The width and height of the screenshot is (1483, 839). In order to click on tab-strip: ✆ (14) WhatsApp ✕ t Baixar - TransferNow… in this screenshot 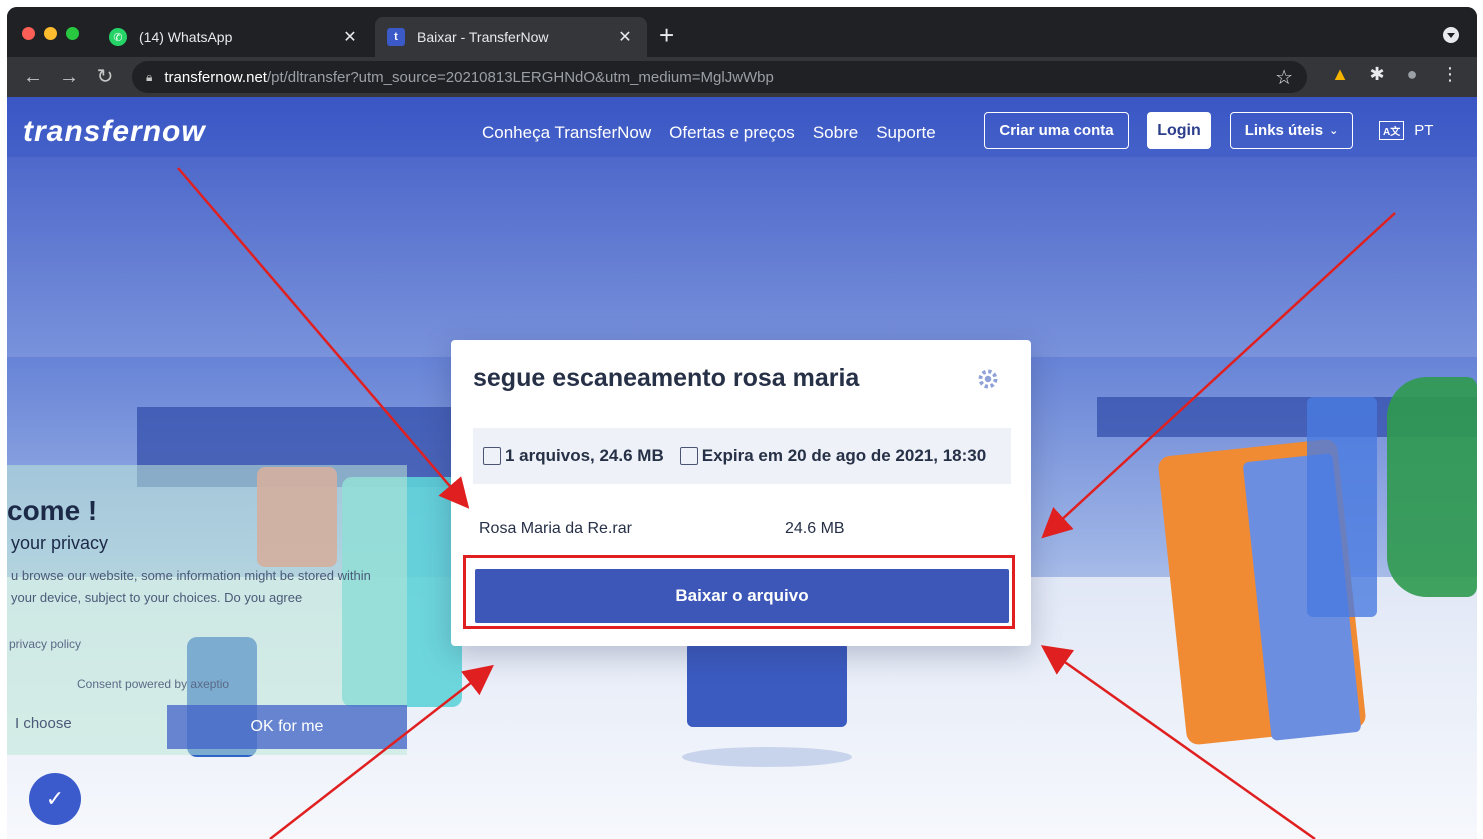, I will do `click(742, 32)`.